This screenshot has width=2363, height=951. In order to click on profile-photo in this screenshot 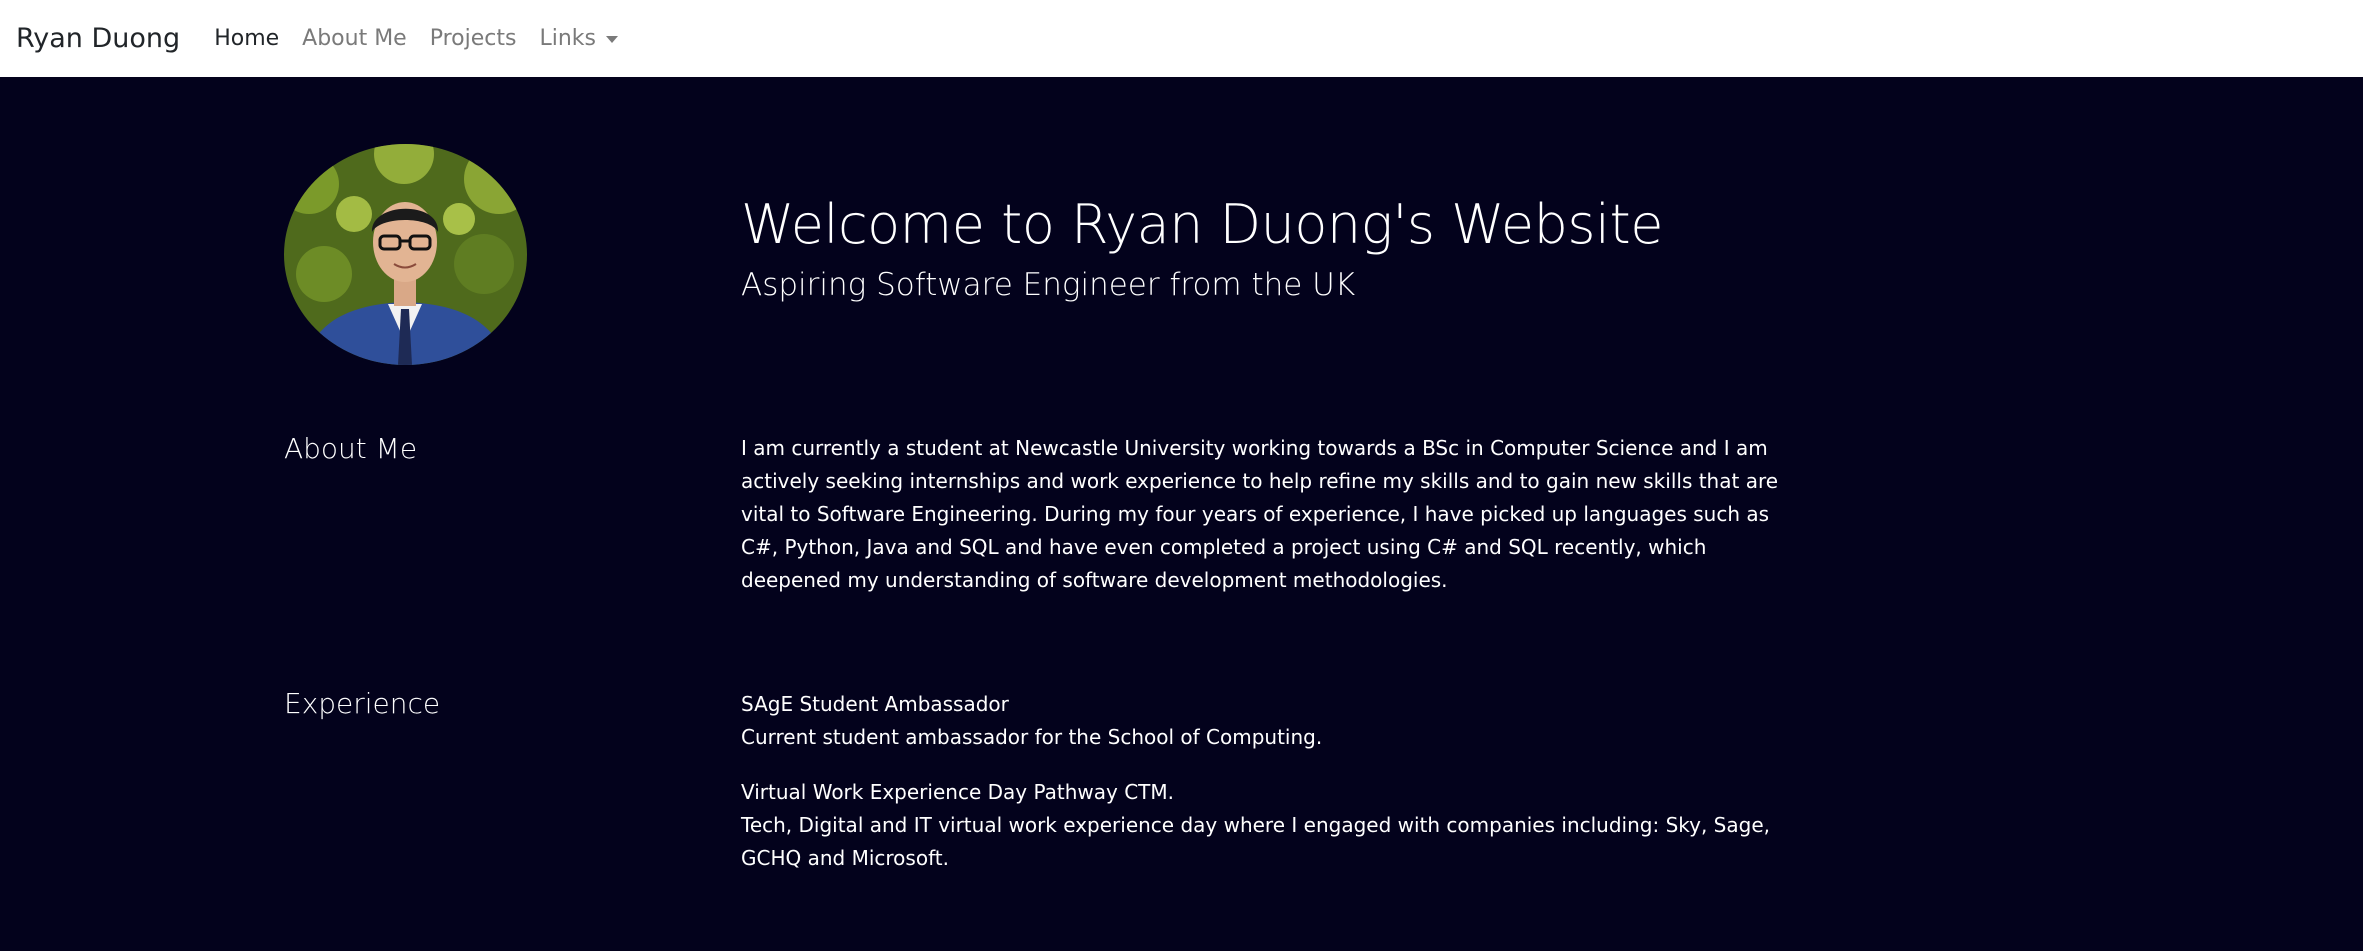, I will do `click(405, 254)`.